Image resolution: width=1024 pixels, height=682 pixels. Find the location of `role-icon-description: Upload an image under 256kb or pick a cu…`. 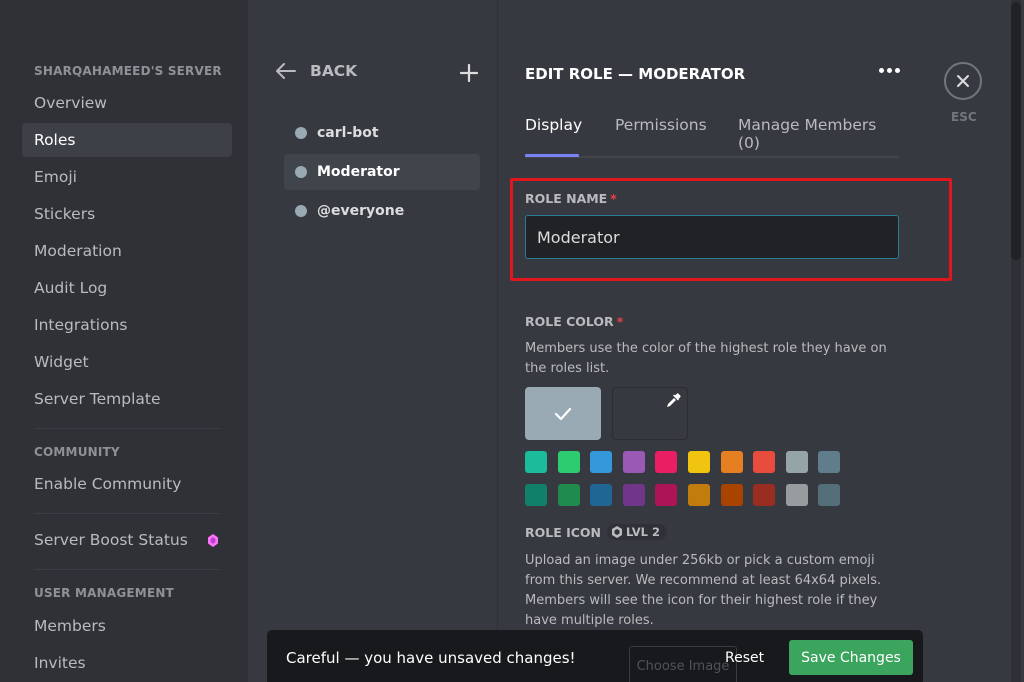

role-icon-description: Upload an image under 256kb or pick a cu… is located at coordinates (703, 590).